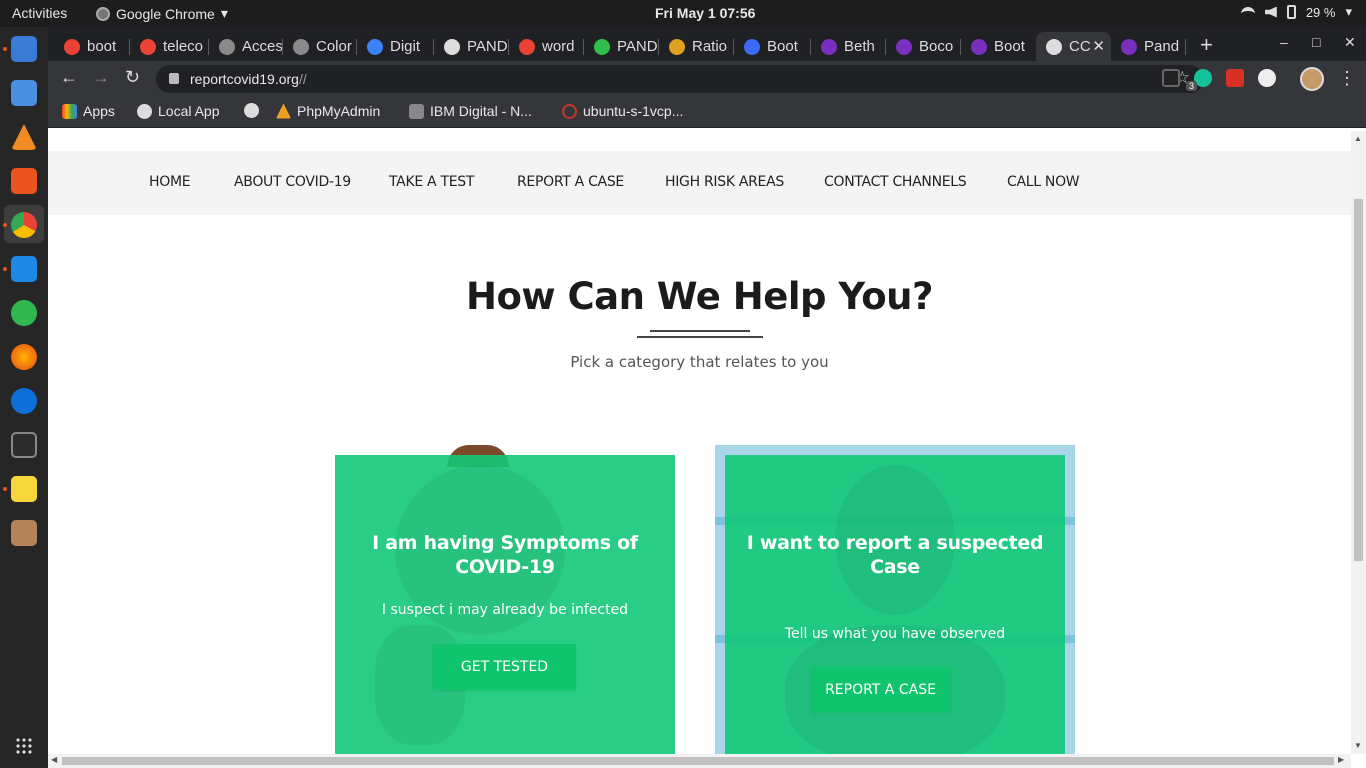 Image resolution: width=1366 pixels, height=768 pixels. I want to click on nav-about-covid: ABOUT COVID-19, so click(292, 182).